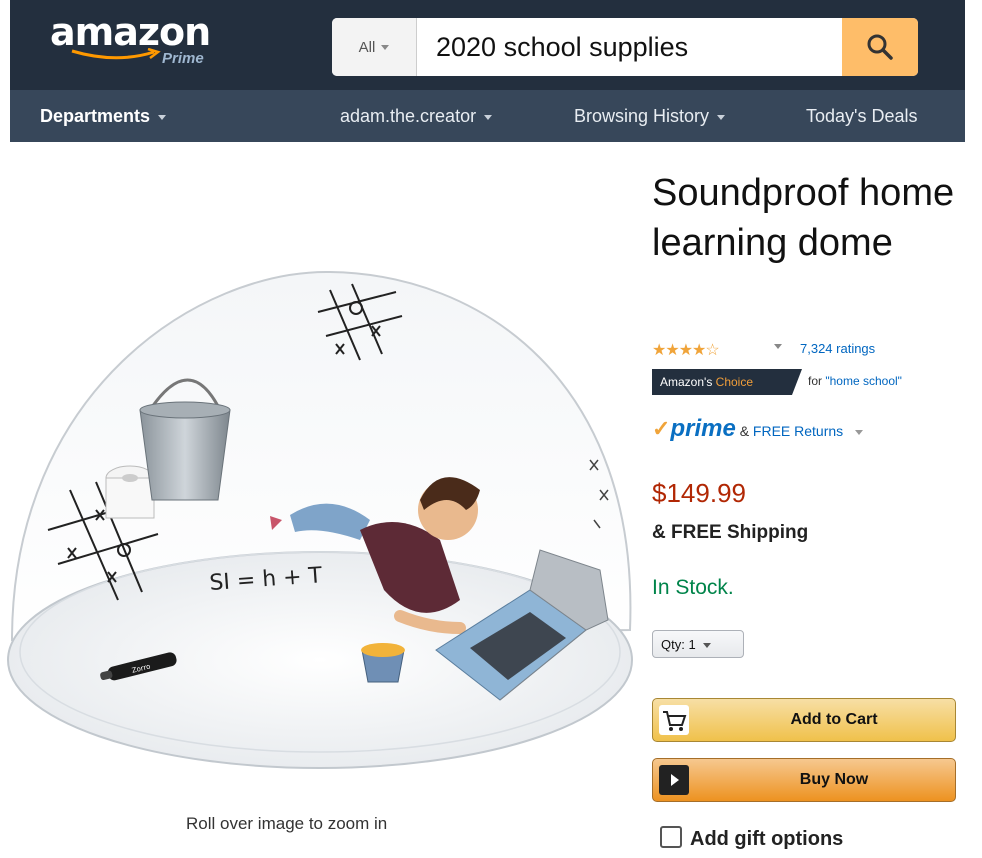 This screenshot has width=982, height=858. Describe the element at coordinates (686, 382) in the screenshot. I see `badge-prefix: Amazon's` at that location.